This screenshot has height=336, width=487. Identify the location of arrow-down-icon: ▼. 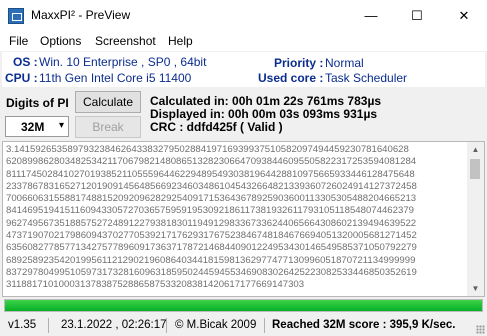
(475, 288).